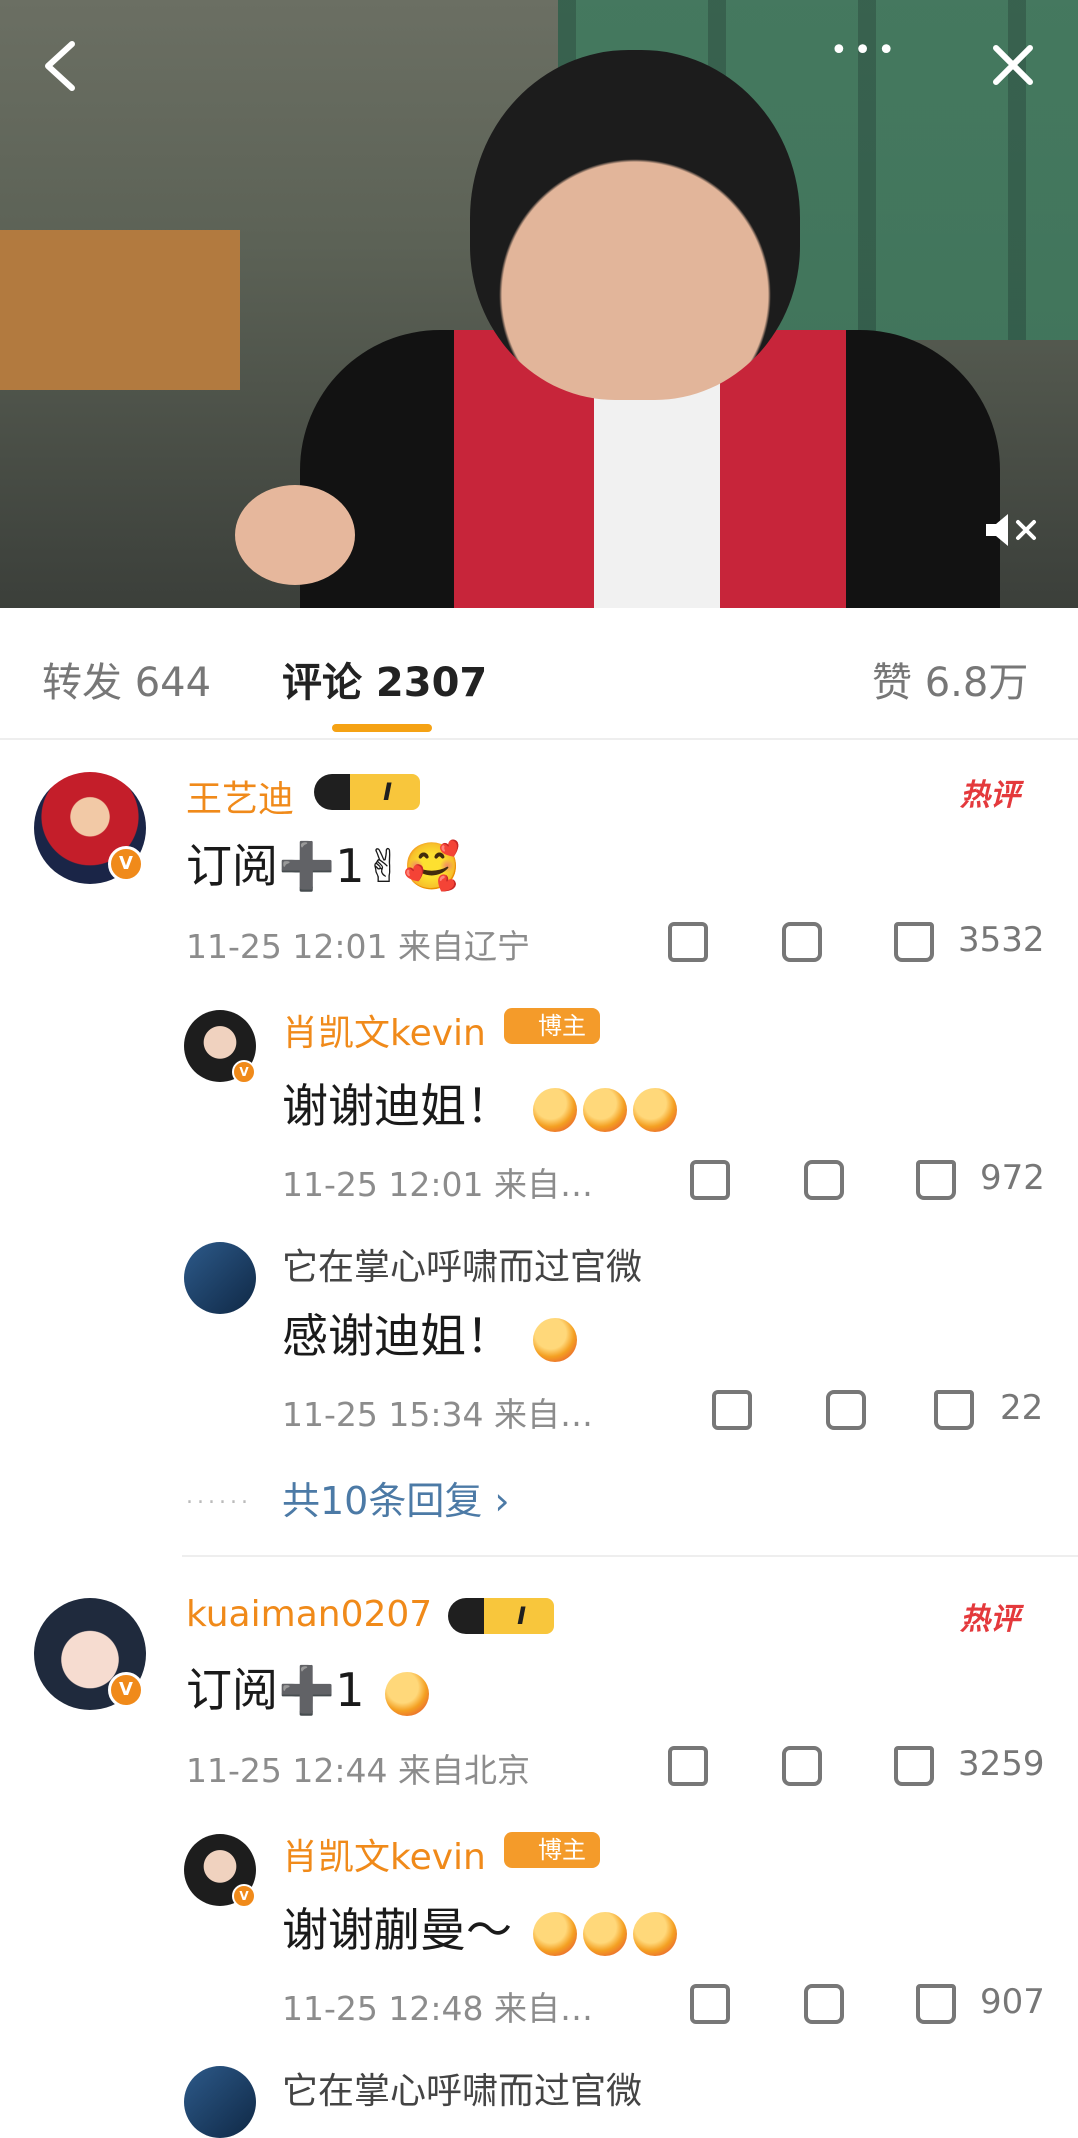 This screenshot has width=1078, height=2138. Describe the element at coordinates (1001, 940) in the screenshot. I see `like-count: 3532` at that location.